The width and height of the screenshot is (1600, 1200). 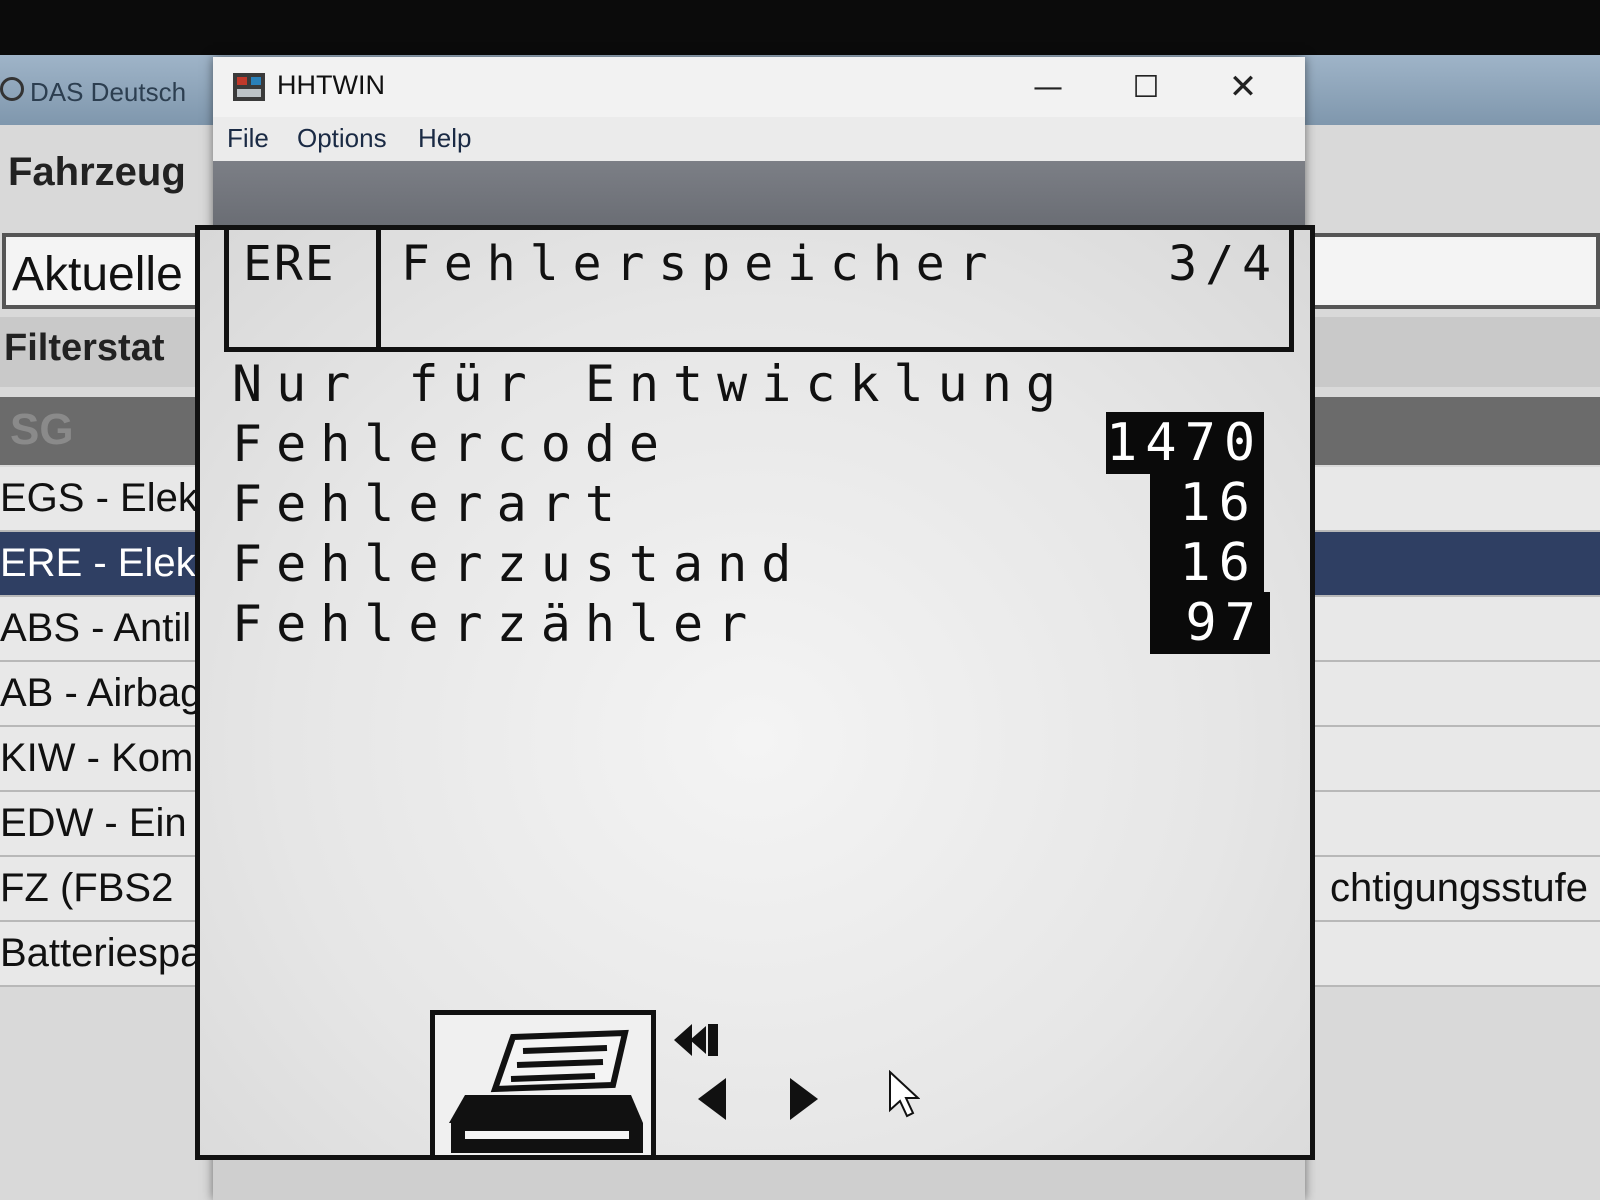 What do you see at coordinates (453, 444) in the screenshot?
I see `fault-code-label: Fehlercode` at bounding box center [453, 444].